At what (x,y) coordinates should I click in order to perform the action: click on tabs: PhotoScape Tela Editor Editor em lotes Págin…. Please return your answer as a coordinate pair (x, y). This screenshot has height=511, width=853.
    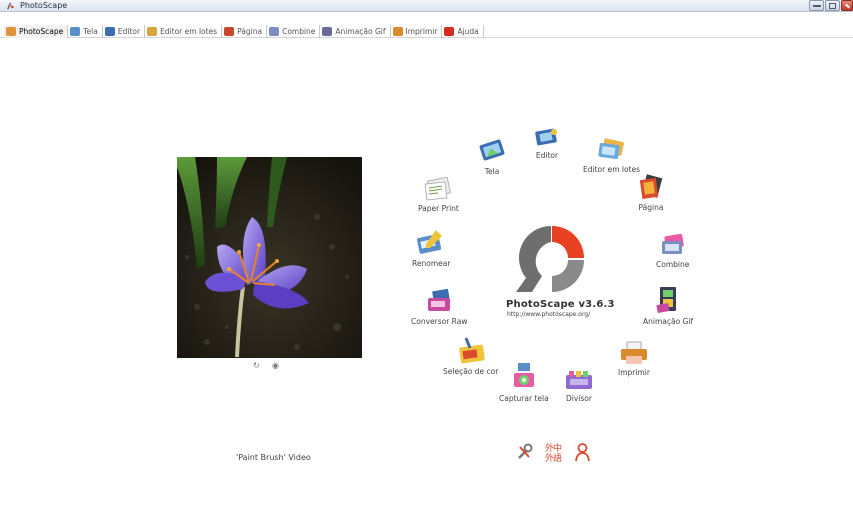
    Looking at the image, I should click on (244, 31).